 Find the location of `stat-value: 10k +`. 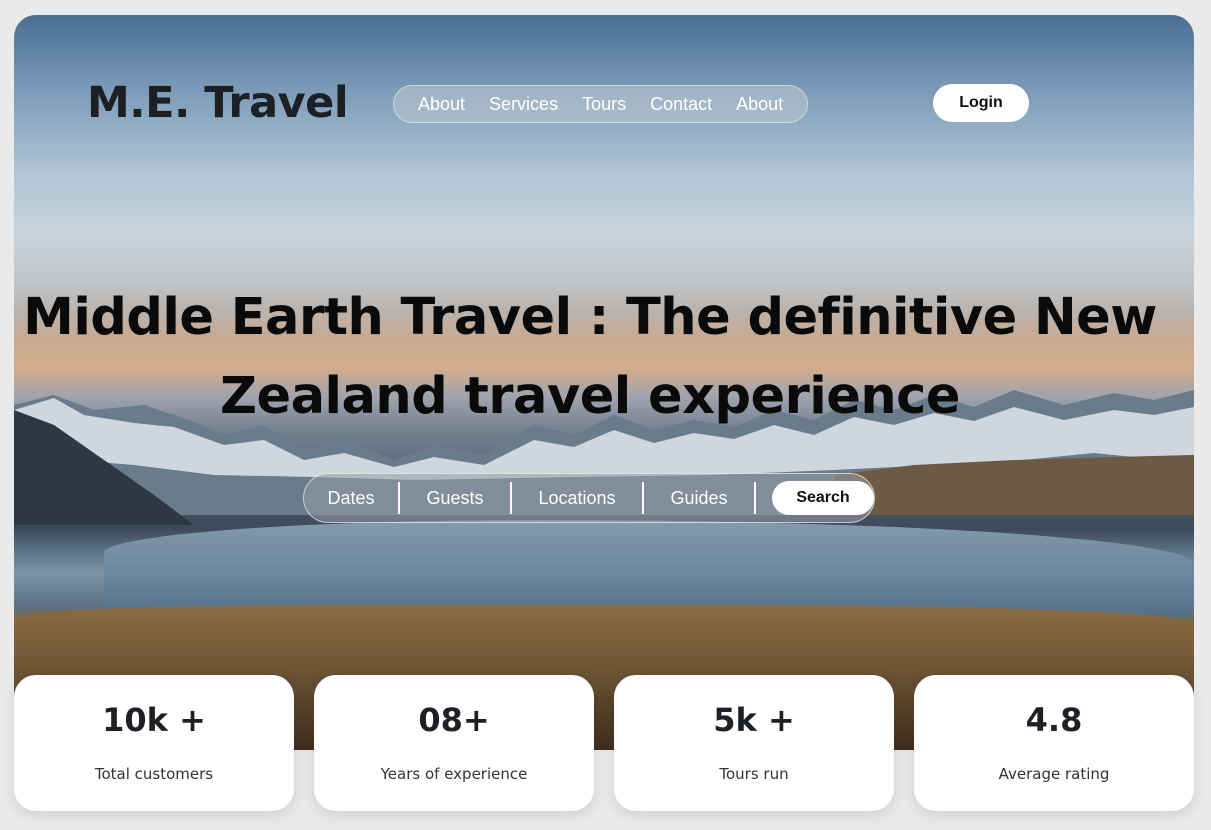

stat-value: 10k + is located at coordinates (154, 720).